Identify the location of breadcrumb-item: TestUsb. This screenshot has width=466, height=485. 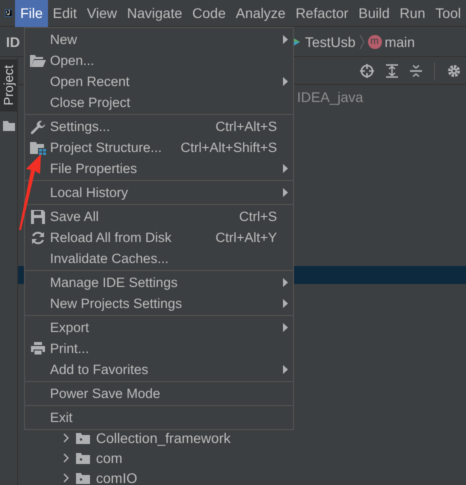
(330, 42).